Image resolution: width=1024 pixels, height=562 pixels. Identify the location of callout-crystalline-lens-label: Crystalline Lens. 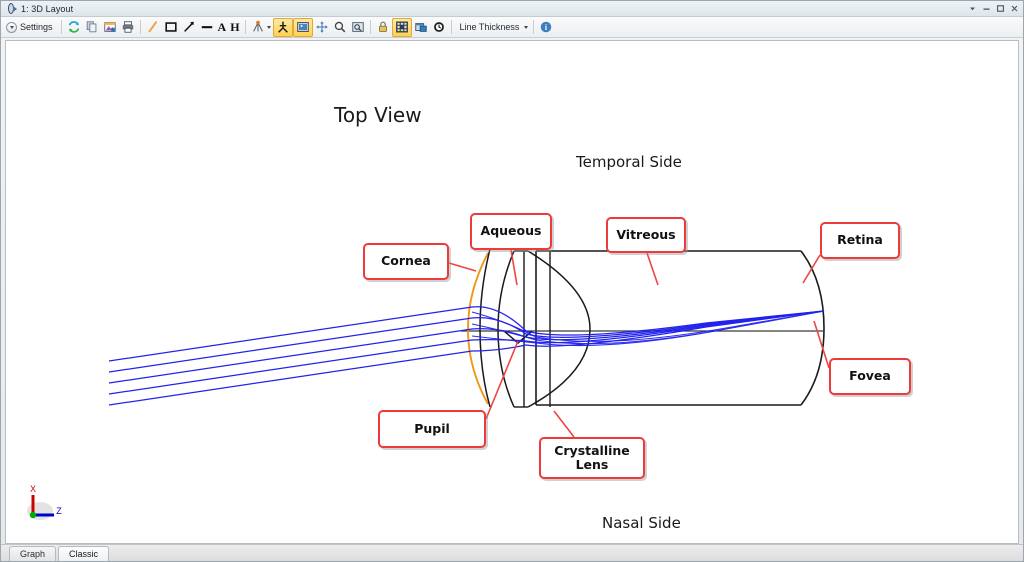
(592, 457).